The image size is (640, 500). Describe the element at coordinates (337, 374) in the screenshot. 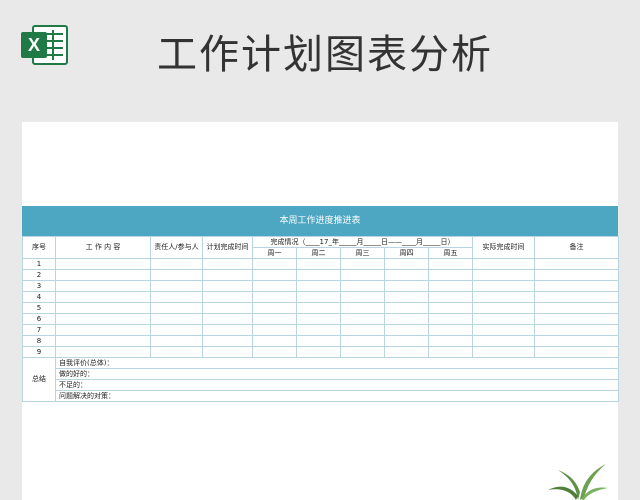

I see `summary-line: 做的好的：` at that location.